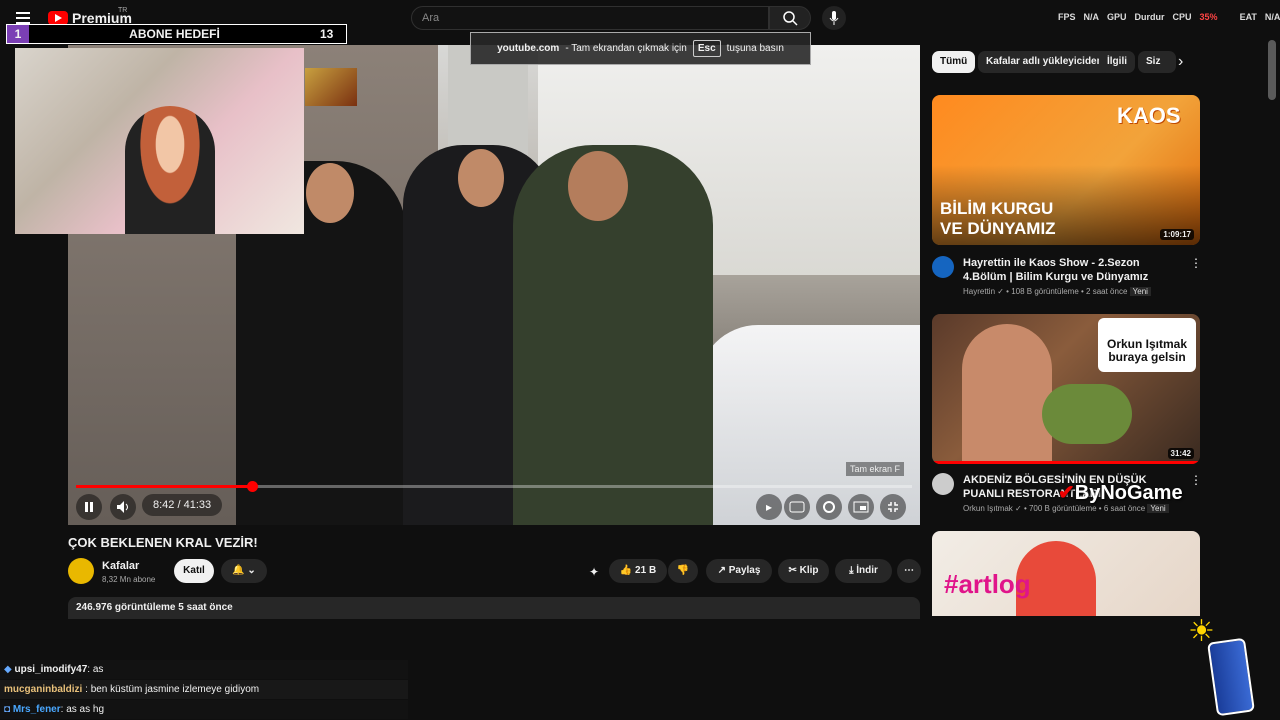 This screenshot has width=1280, height=720. I want to click on miniplayer-icon, so click(861, 507).